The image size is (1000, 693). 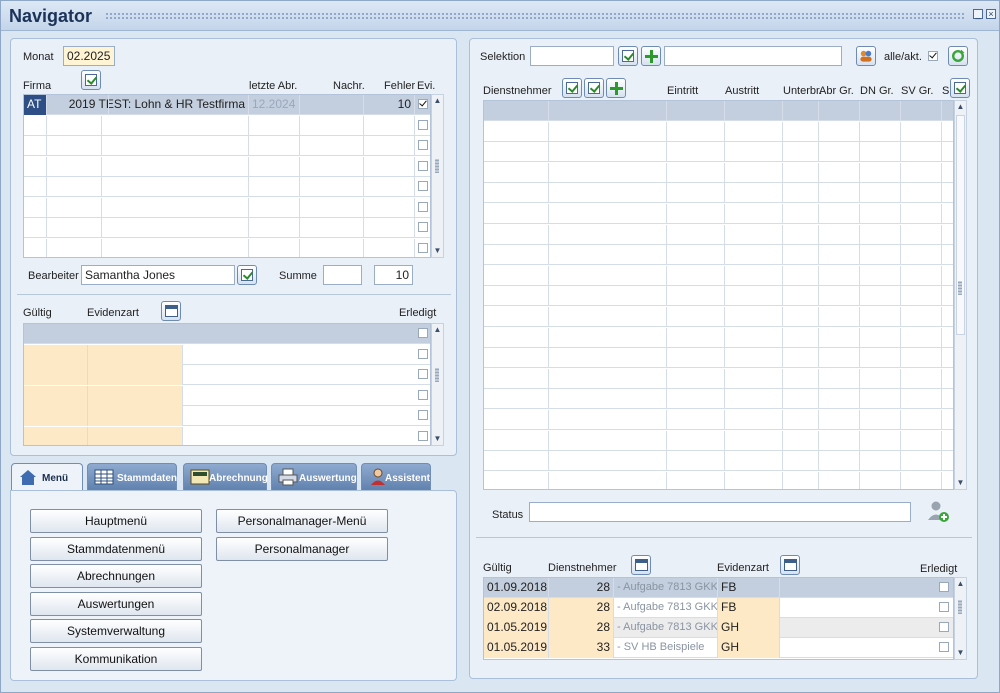 What do you see at coordinates (572, 56) in the screenshot?
I see `selektion-input` at bounding box center [572, 56].